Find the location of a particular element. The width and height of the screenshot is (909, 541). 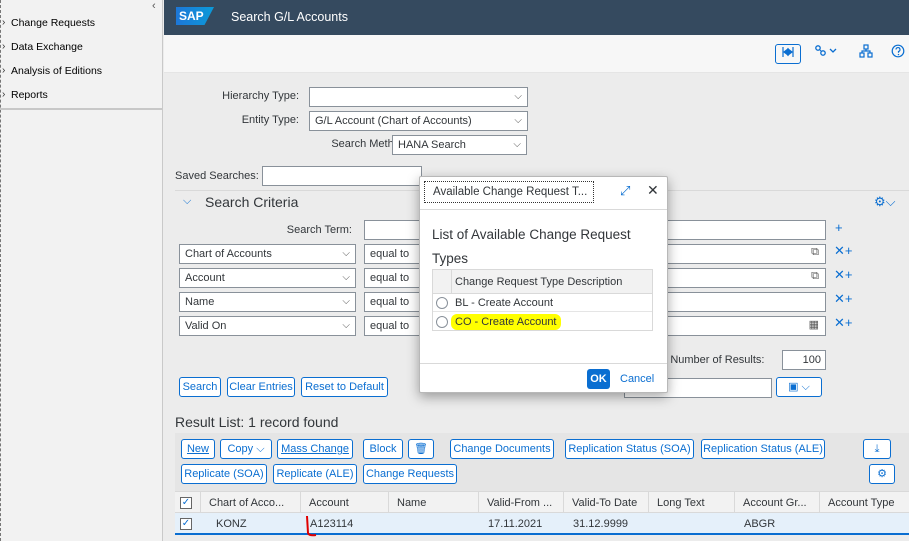

collapse-header-icon is located at coordinates (788, 54).